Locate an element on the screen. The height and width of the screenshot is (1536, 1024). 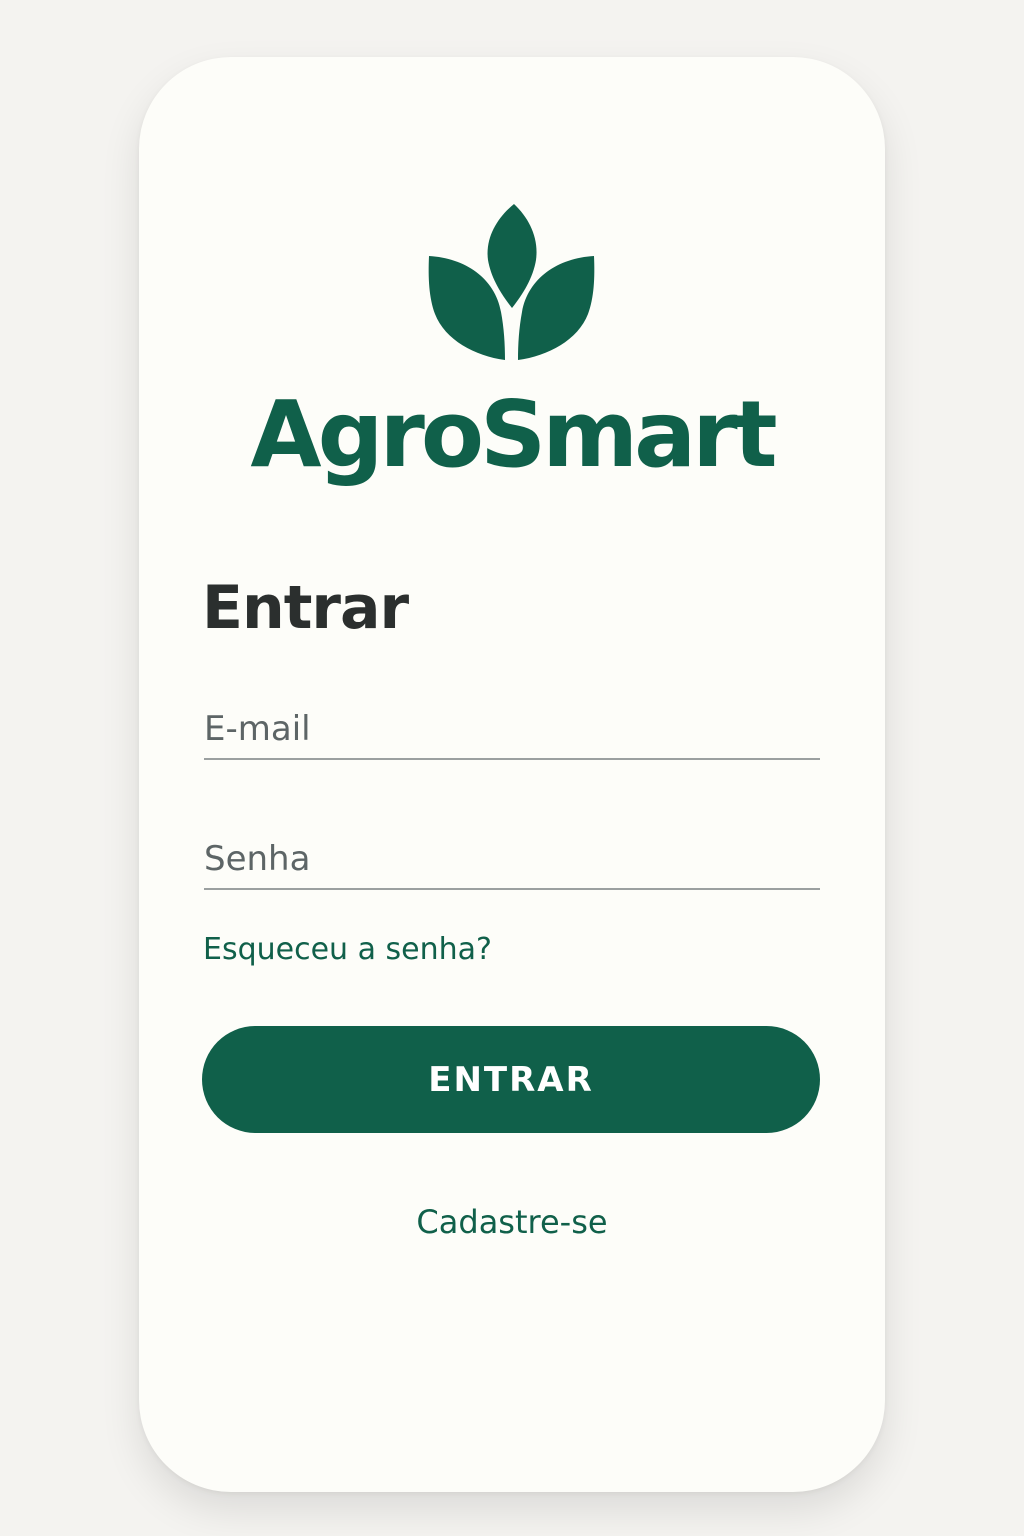
login-button: ENTRAR is located at coordinates (511, 1079).